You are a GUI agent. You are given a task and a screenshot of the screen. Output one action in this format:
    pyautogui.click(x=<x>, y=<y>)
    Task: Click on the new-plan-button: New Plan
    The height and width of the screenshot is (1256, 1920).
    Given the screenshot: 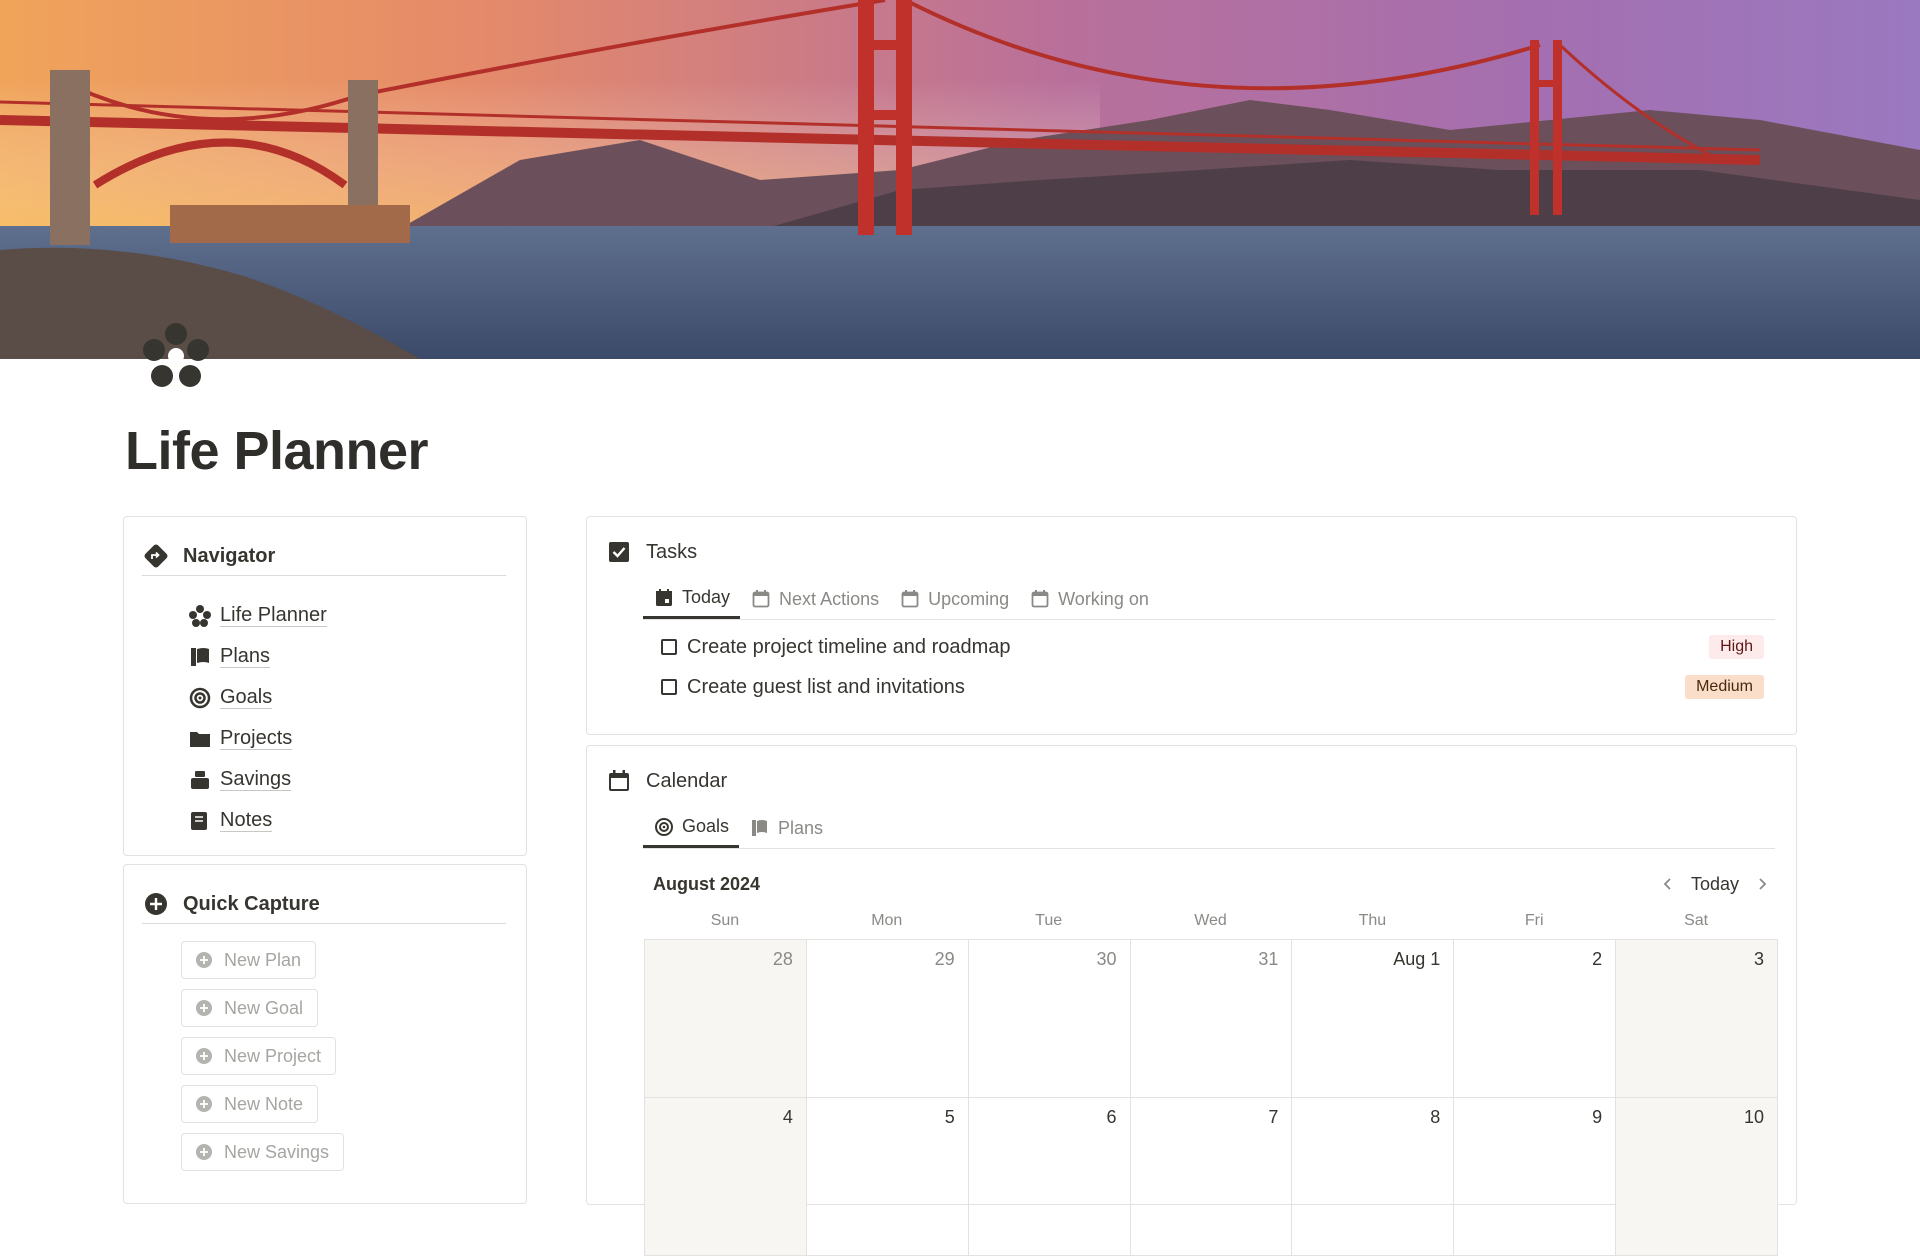 What is the action you would take?
    pyautogui.click(x=249, y=960)
    